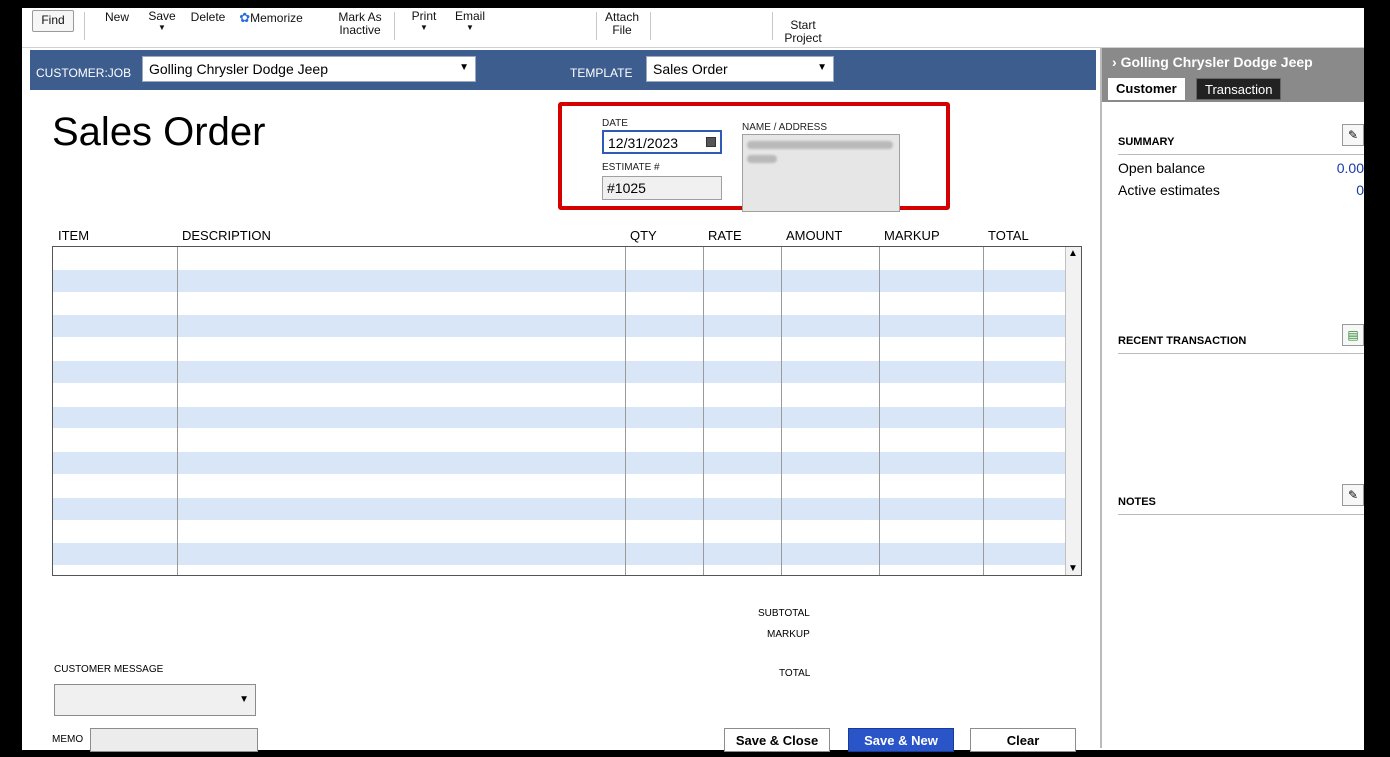 Image resolution: width=1390 pixels, height=757 pixels. I want to click on col-markup: MARKUP, so click(912, 235).